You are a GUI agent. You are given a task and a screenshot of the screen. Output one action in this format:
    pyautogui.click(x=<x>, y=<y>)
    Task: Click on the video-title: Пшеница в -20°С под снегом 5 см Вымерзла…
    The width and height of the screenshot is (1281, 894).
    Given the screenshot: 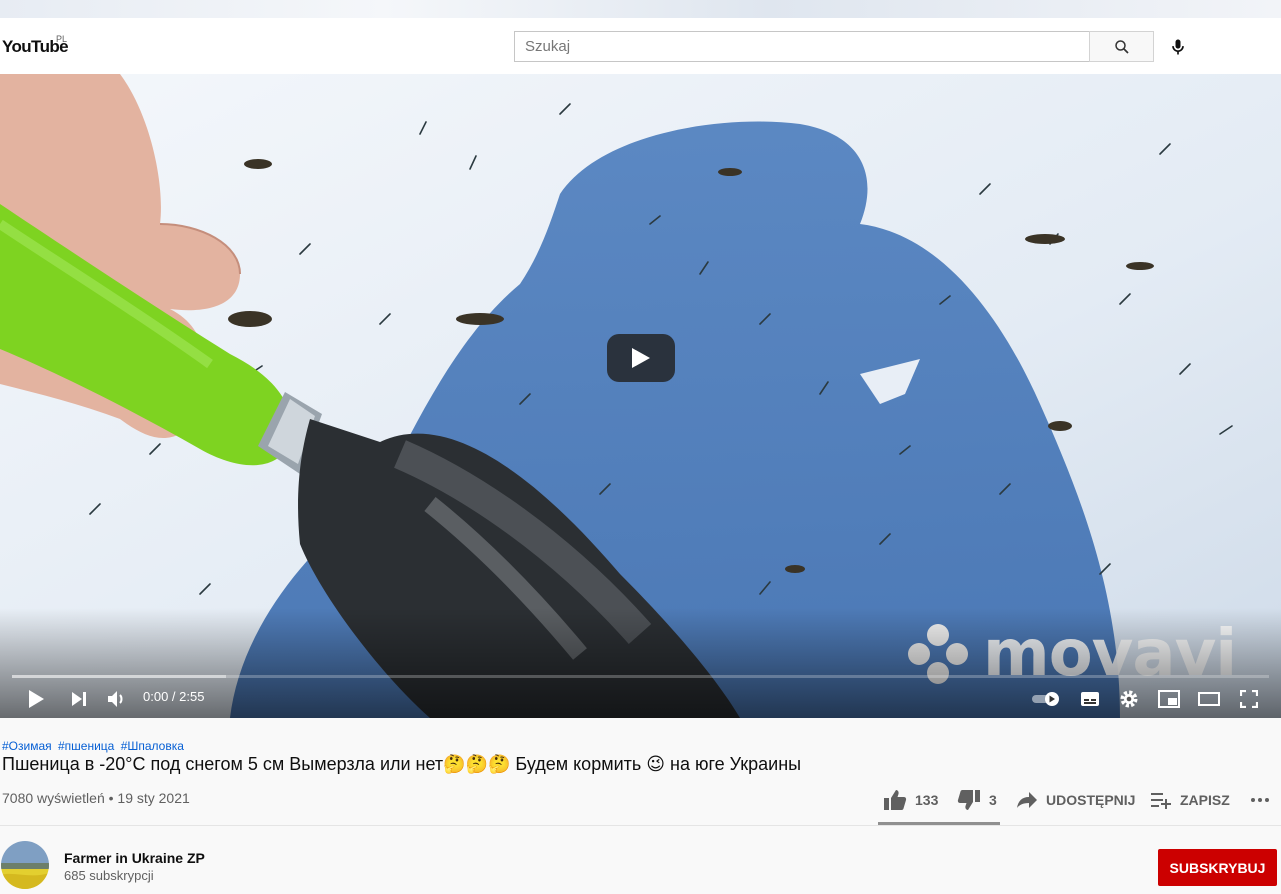 What is the action you would take?
    pyautogui.click(x=402, y=764)
    